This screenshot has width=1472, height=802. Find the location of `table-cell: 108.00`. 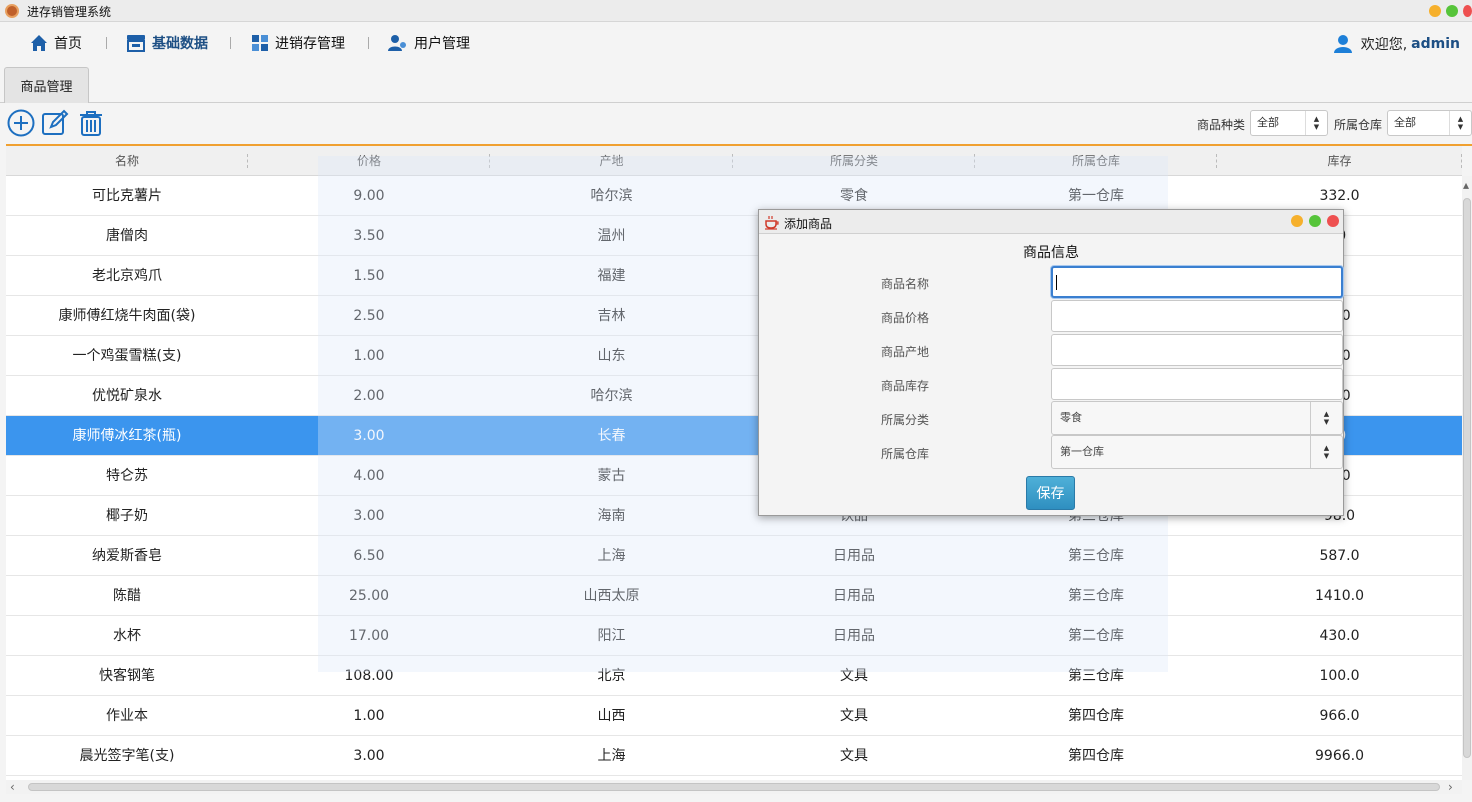

table-cell: 108.00 is located at coordinates (369, 676).